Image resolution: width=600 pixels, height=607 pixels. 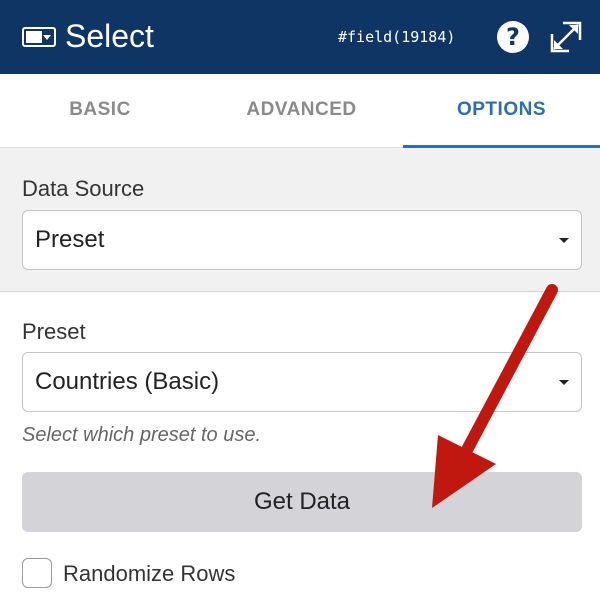 I want to click on tab-bar: BASIC ADVANCED OPTIONS, so click(x=300, y=111).